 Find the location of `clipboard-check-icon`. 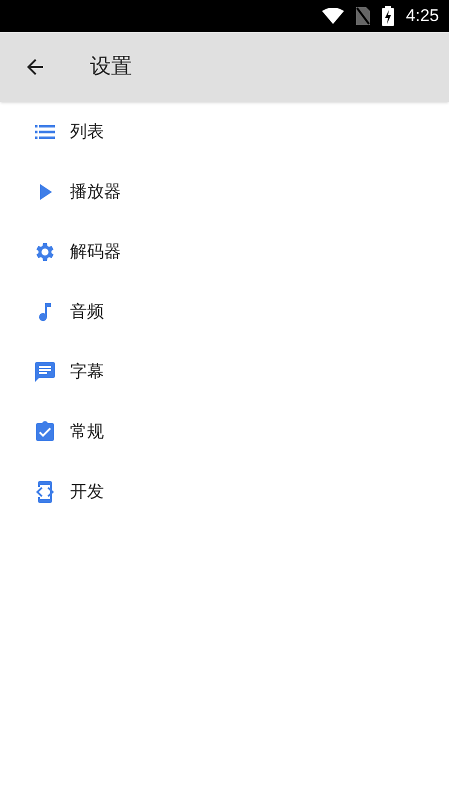

clipboard-check-icon is located at coordinates (45, 432).